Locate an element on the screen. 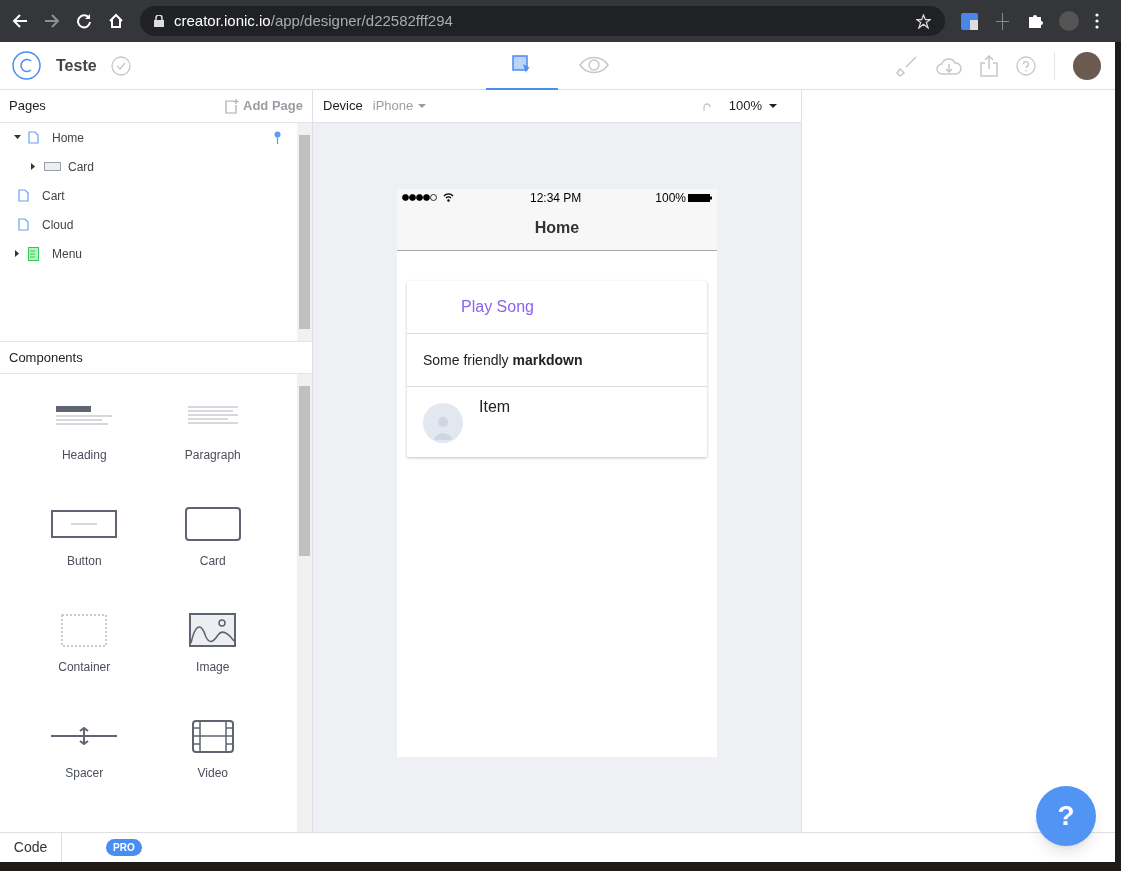 This screenshot has height=871, width=1121. user-avatar is located at coordinates (1087, 65).